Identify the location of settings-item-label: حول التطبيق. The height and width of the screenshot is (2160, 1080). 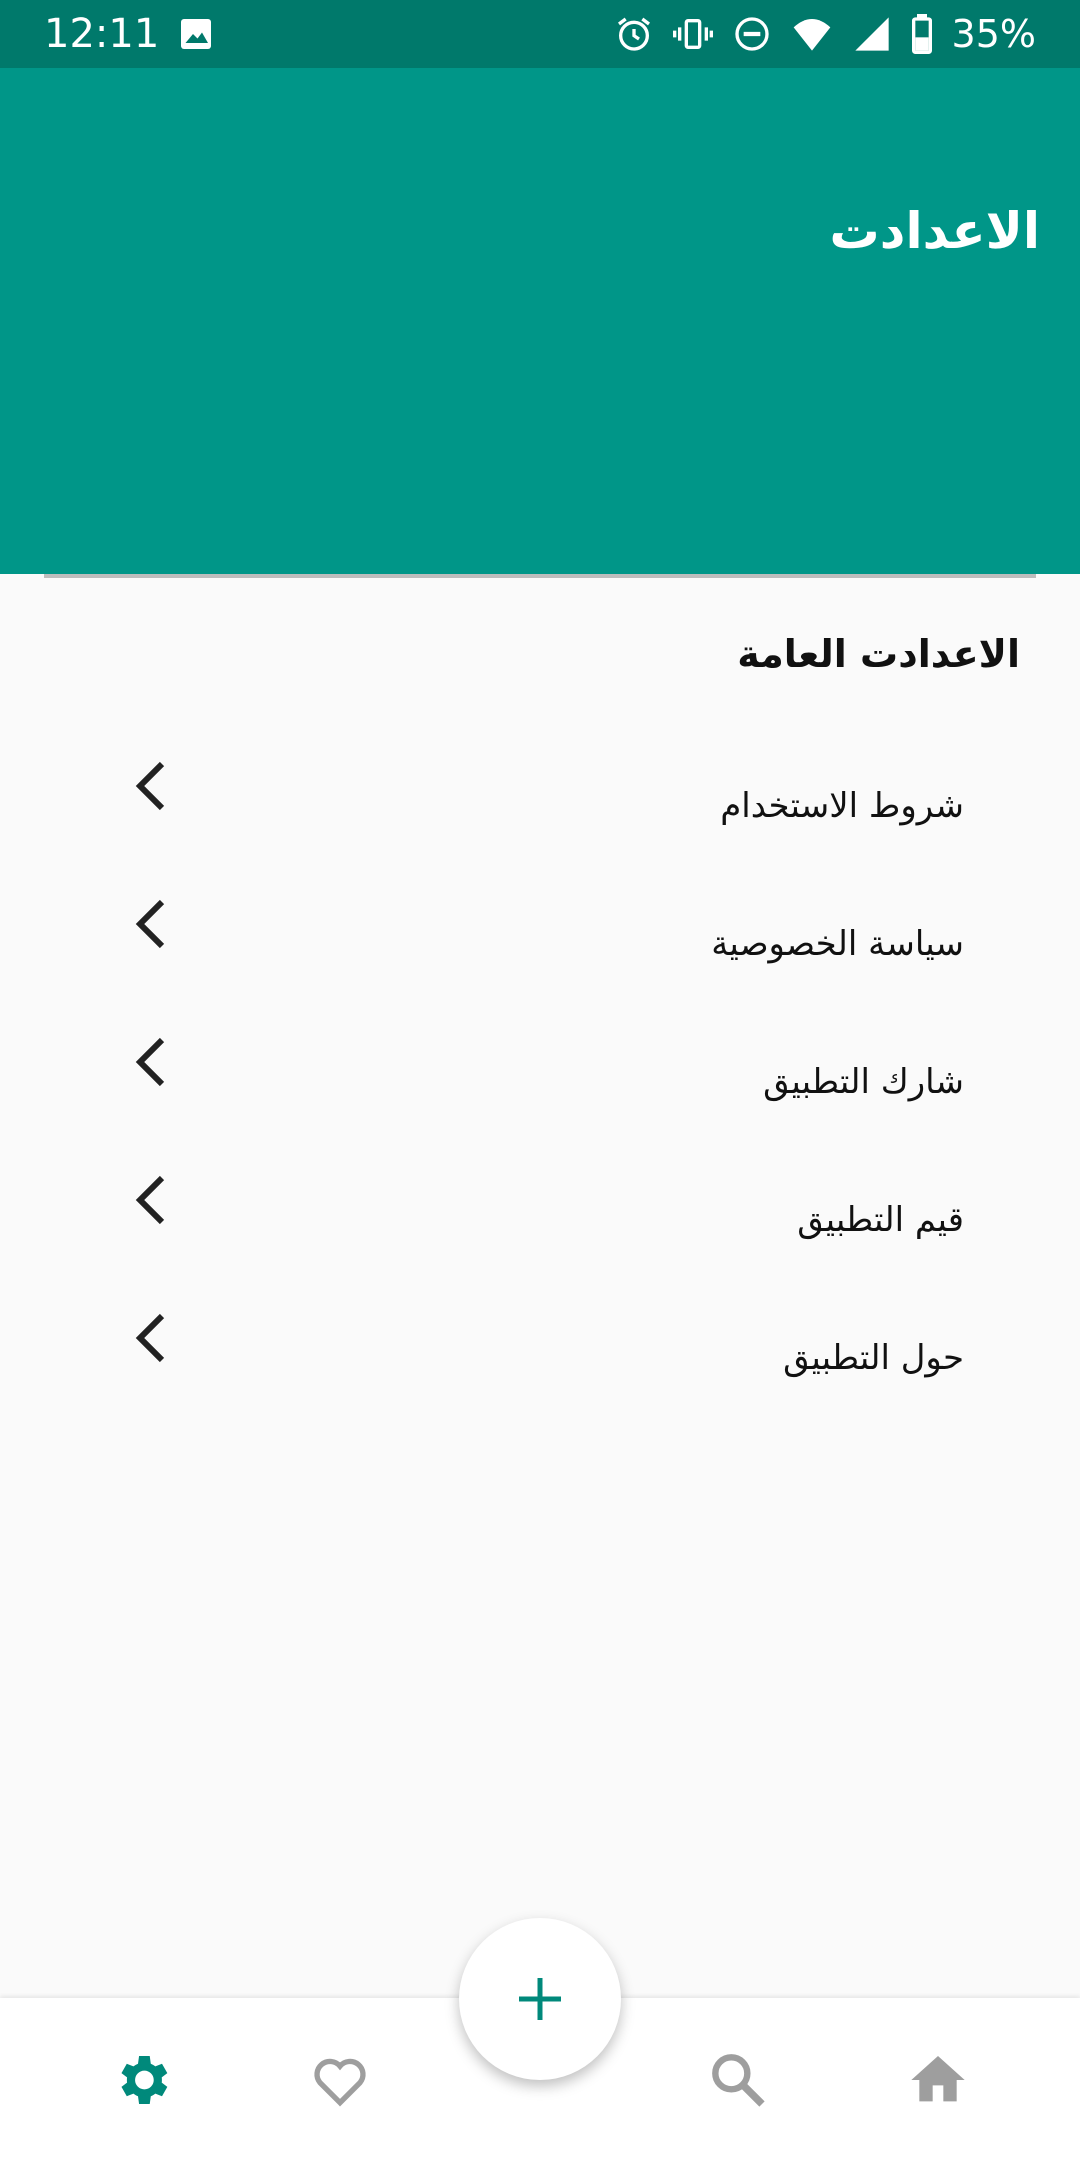
(873, 1358).